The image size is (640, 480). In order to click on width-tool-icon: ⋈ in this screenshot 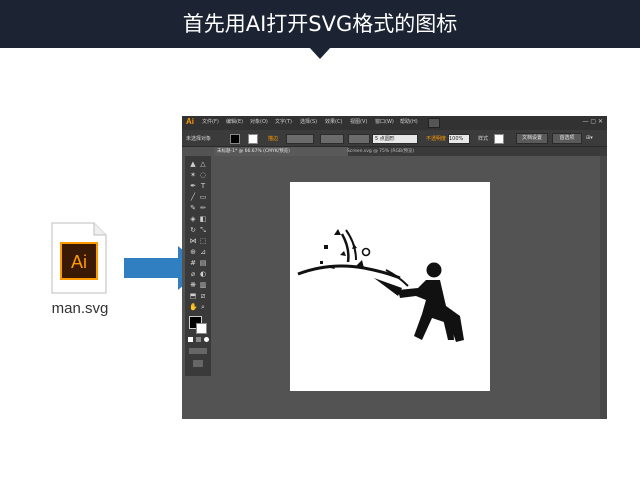, I will do `click(193, 241)`.